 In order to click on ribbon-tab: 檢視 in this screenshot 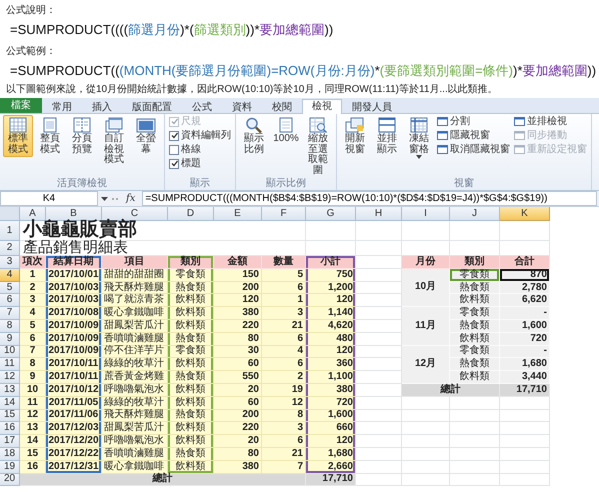, I will do `click(322, 106)`.